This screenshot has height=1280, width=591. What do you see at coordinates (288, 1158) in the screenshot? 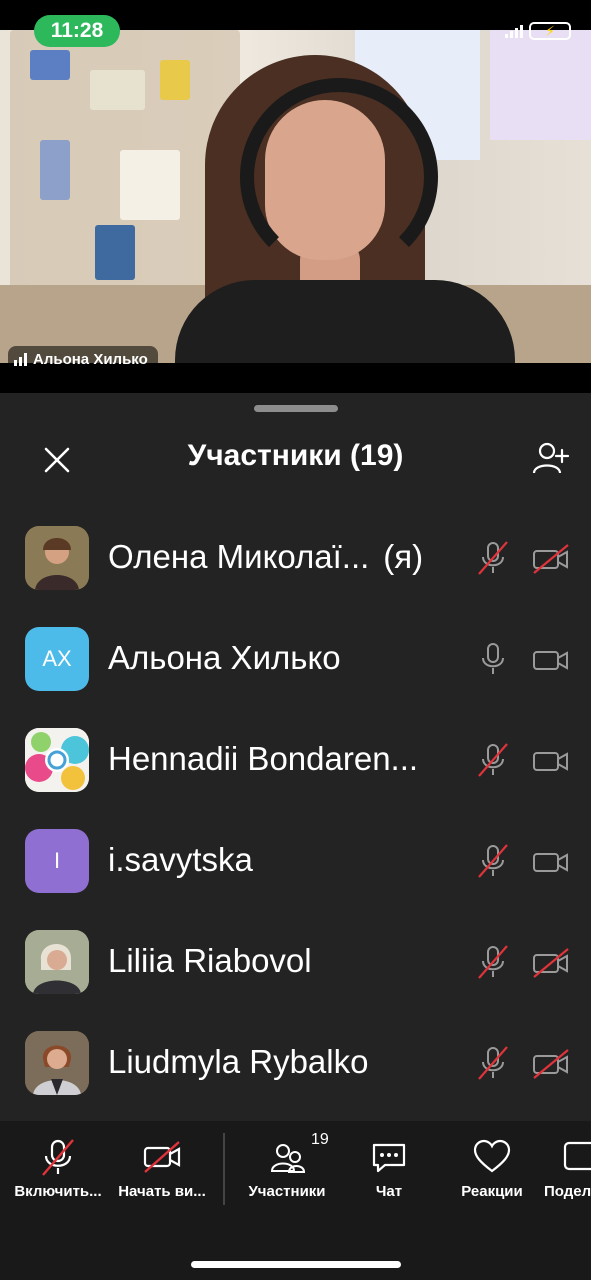
I see `participants-icon` at bounding box center [288, 1158].